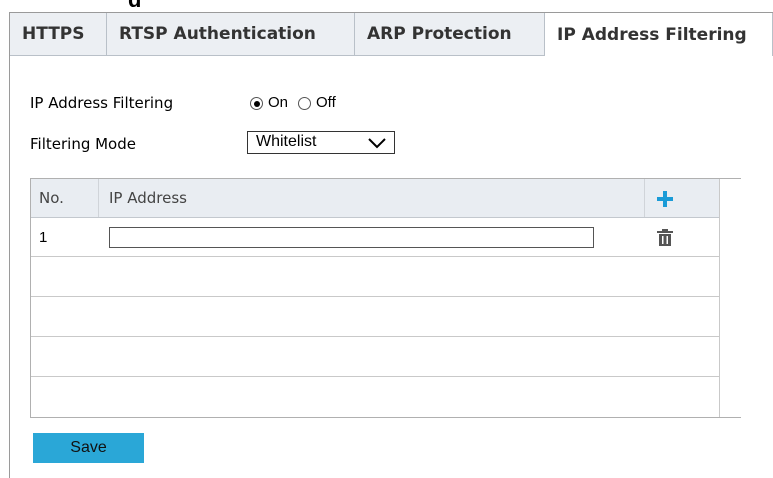 This screenshot has height=478, width=773. Describe the element at coordinates (659, 34) in the screenshot. I see `tab-ip-address-filtering: IP Address Filtering` at that location.